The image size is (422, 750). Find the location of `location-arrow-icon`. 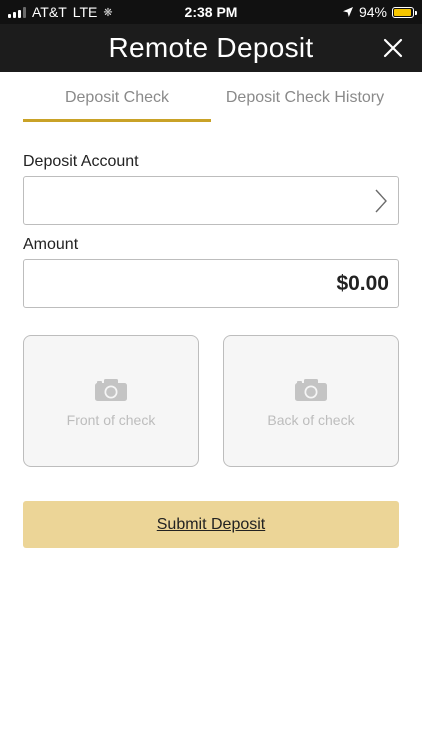

location-arrow-icon is located at coordinates (348, 12).